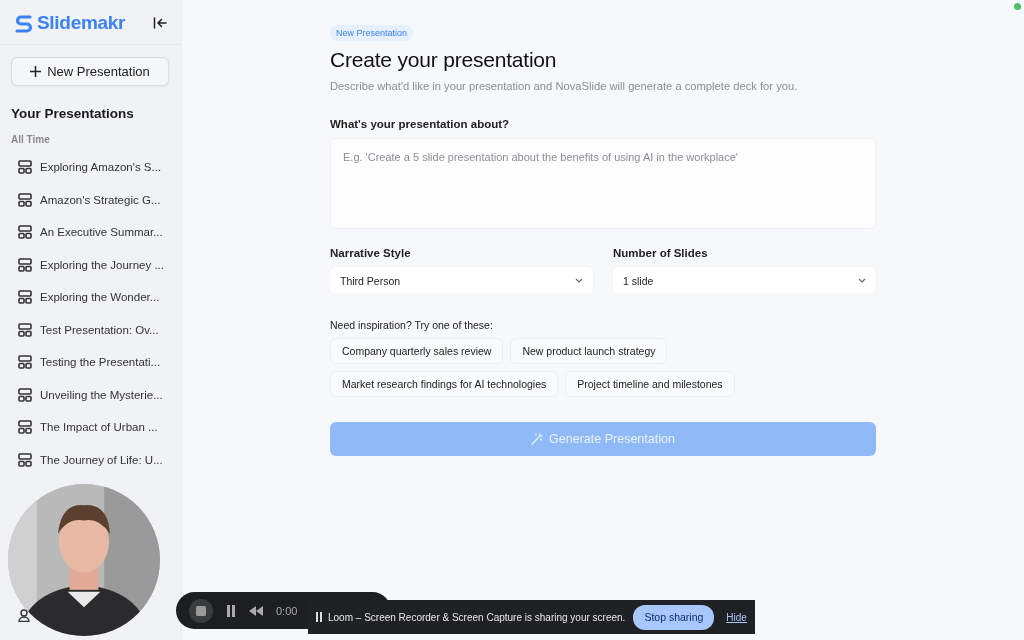  I want to click on app-logo-text: Slidemakr, so click(81, 23).